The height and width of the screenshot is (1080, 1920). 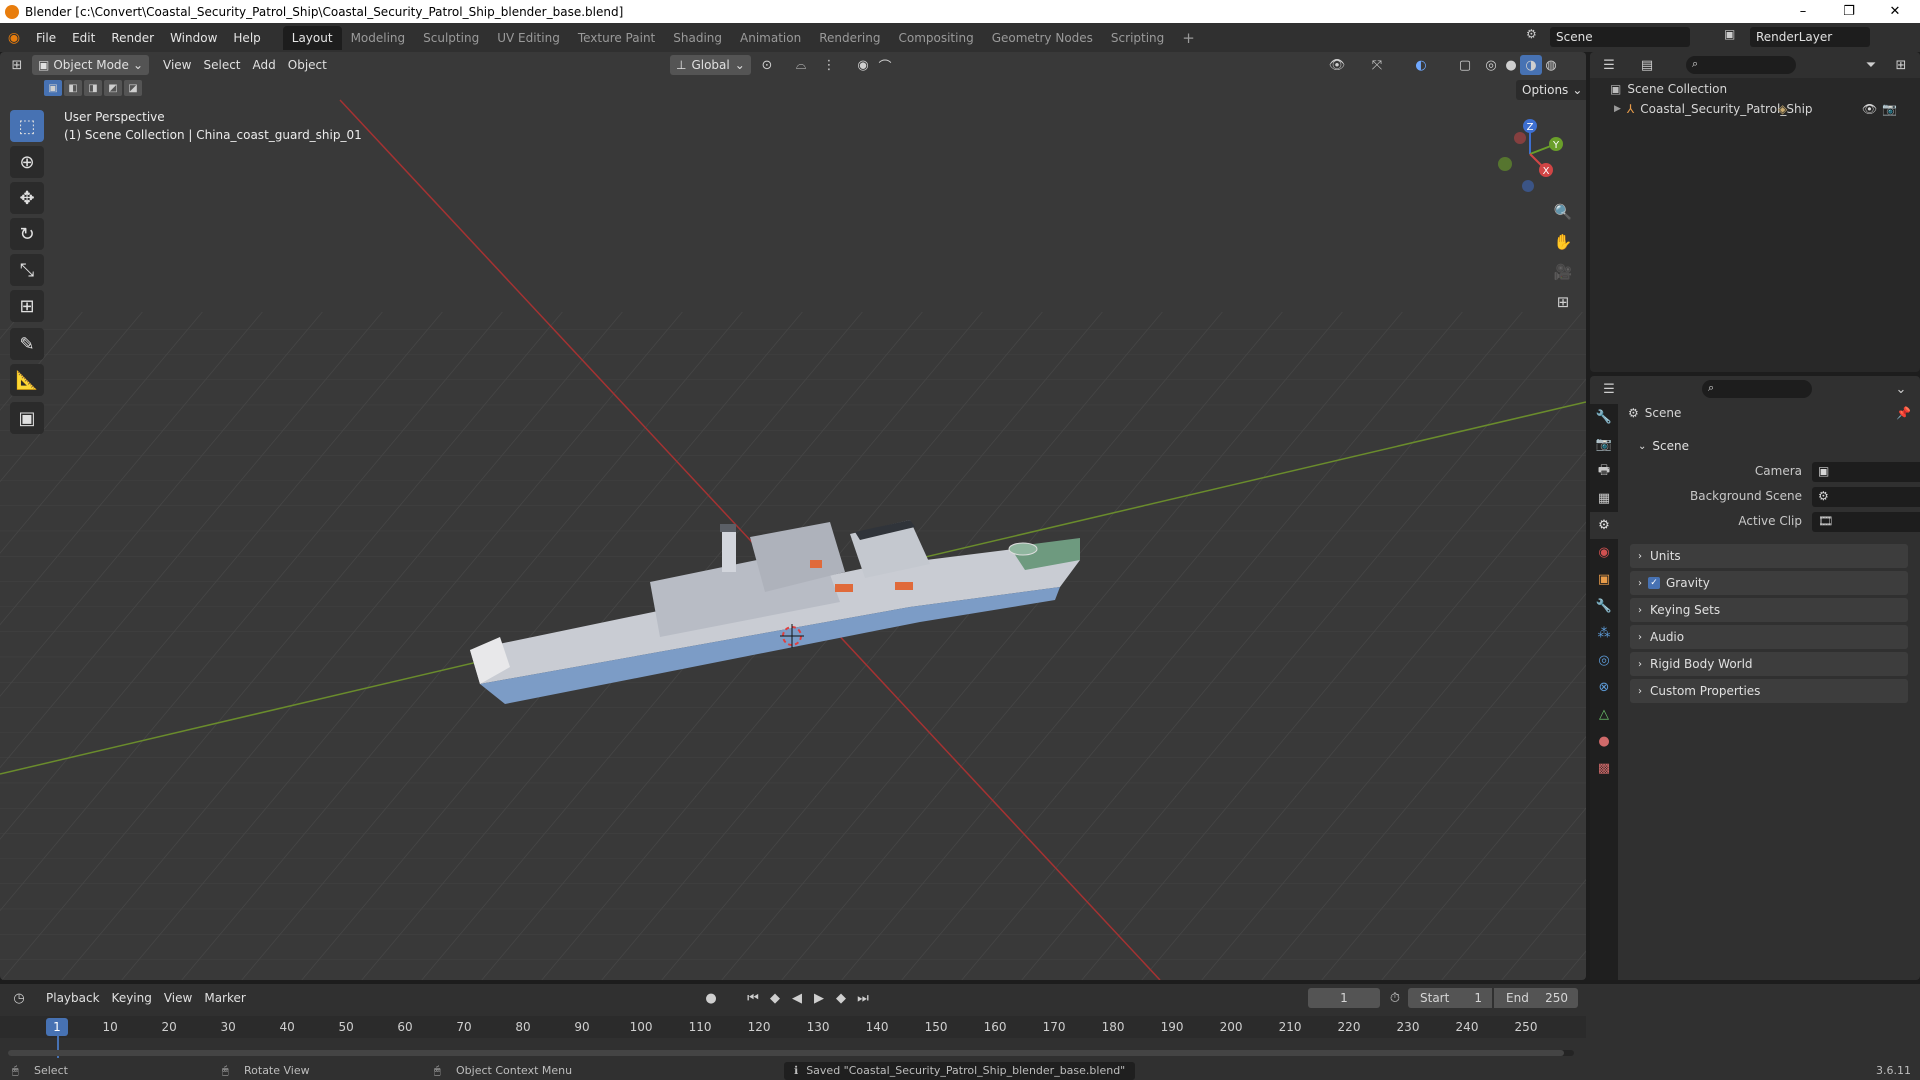 I want to click on timeline-menu-marker: Marker, so click(x=224, y=998).